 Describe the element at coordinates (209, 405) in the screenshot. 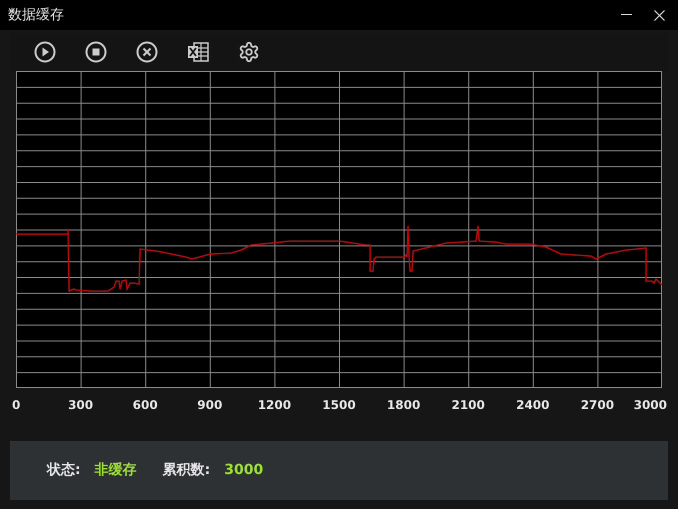

I see `axis-label: 900` at that location.